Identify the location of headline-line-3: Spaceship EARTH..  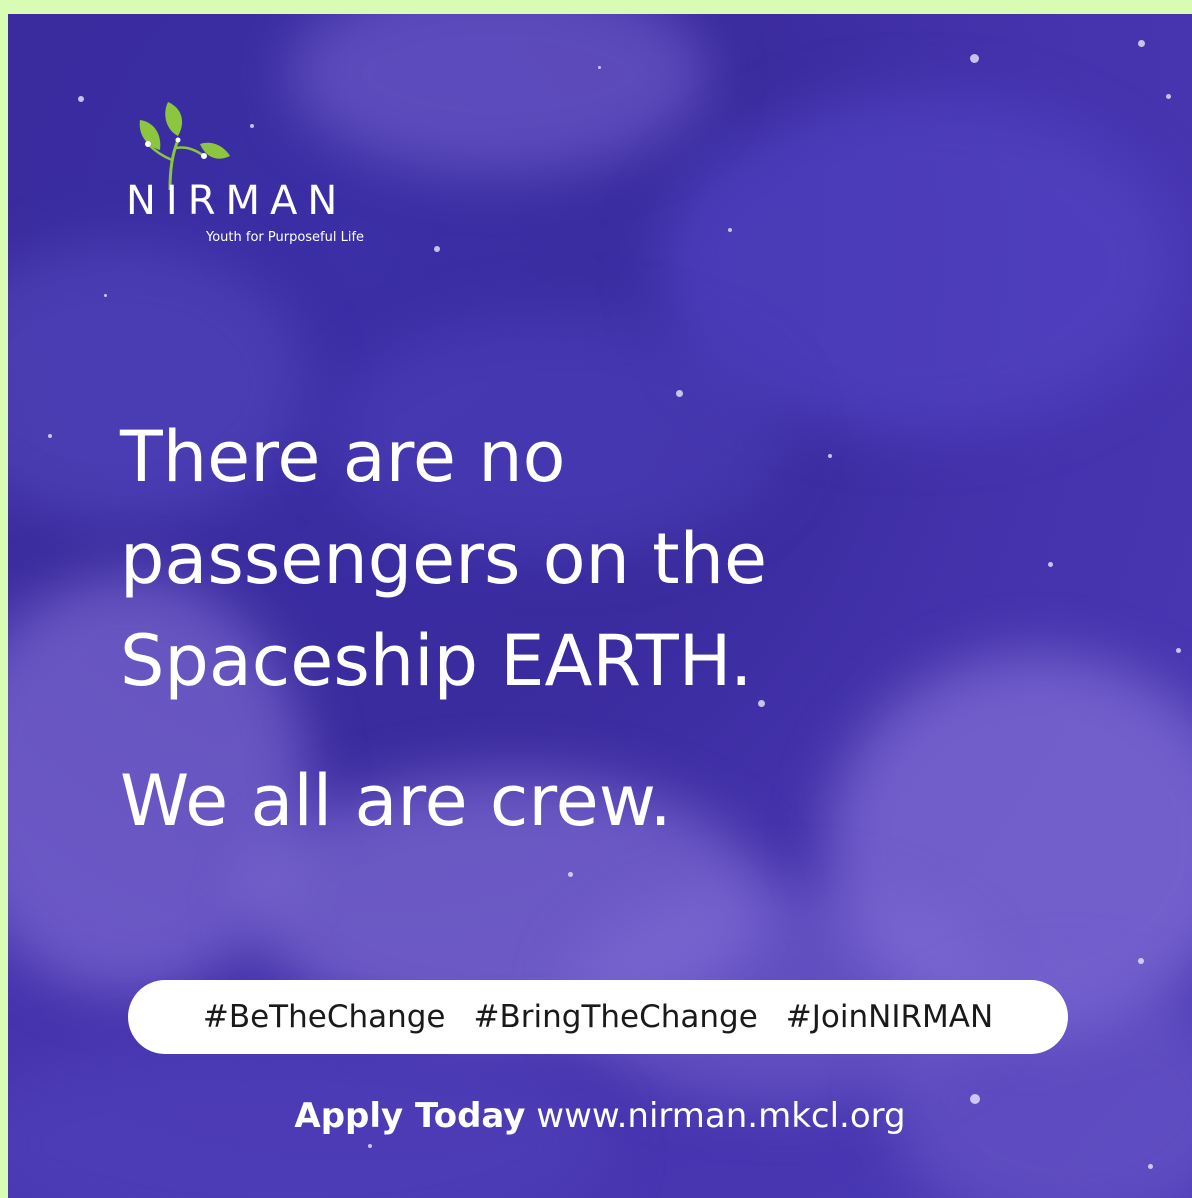
(436, 661).